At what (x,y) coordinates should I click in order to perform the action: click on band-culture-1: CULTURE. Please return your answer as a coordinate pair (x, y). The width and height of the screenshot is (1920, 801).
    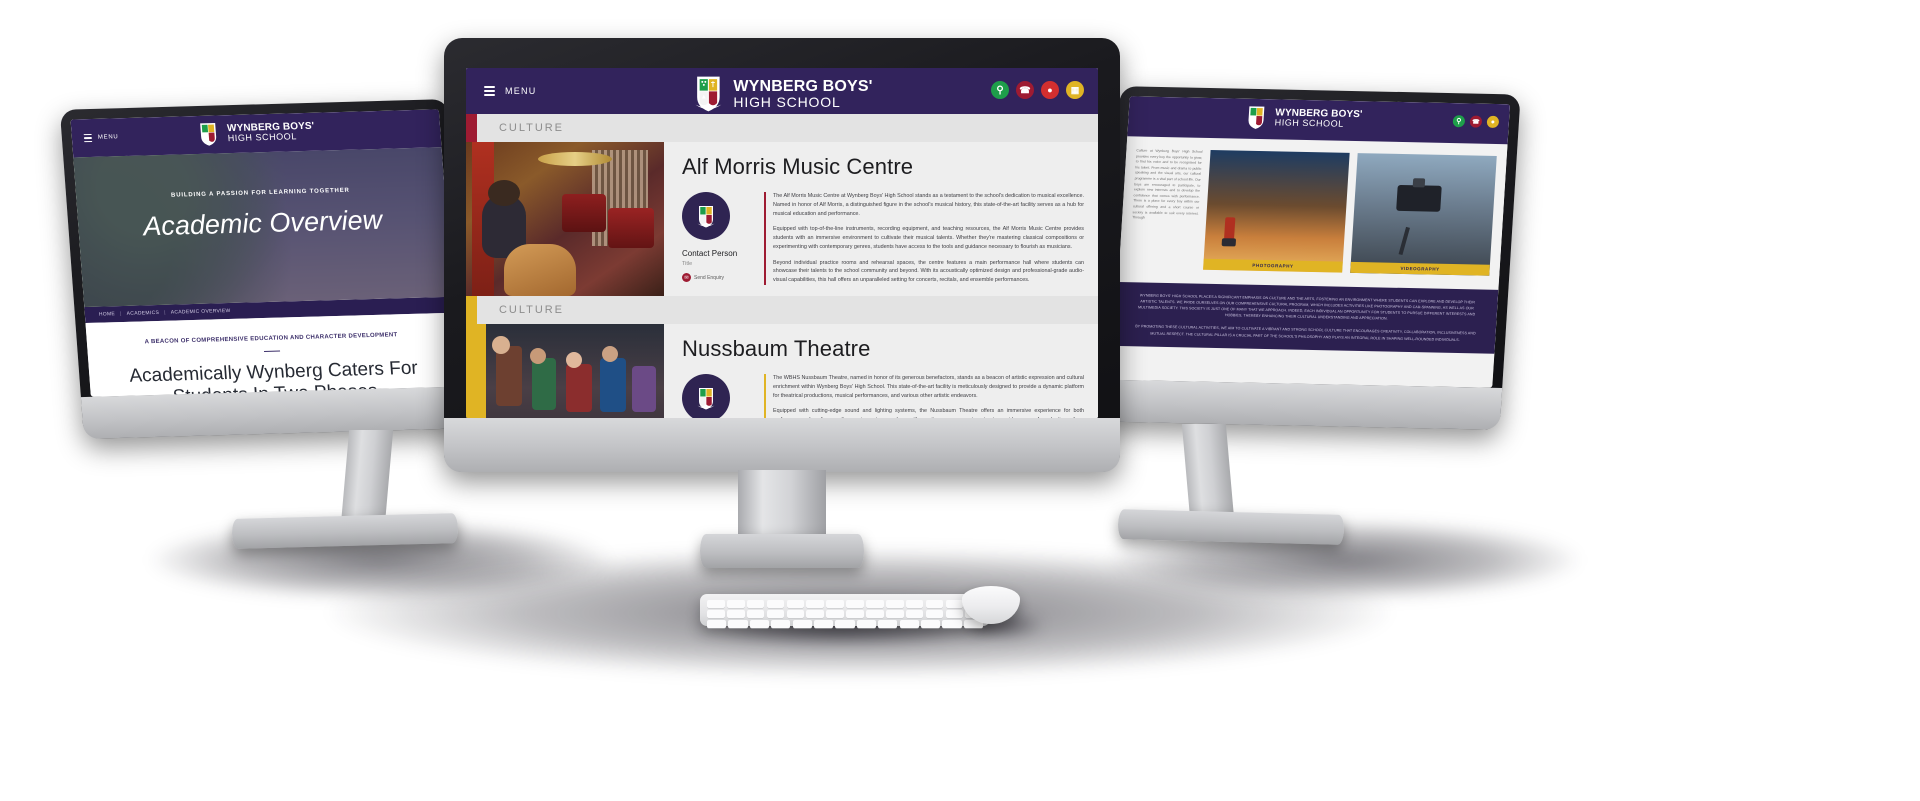
    Looking at the image, I should click on (782, 128).